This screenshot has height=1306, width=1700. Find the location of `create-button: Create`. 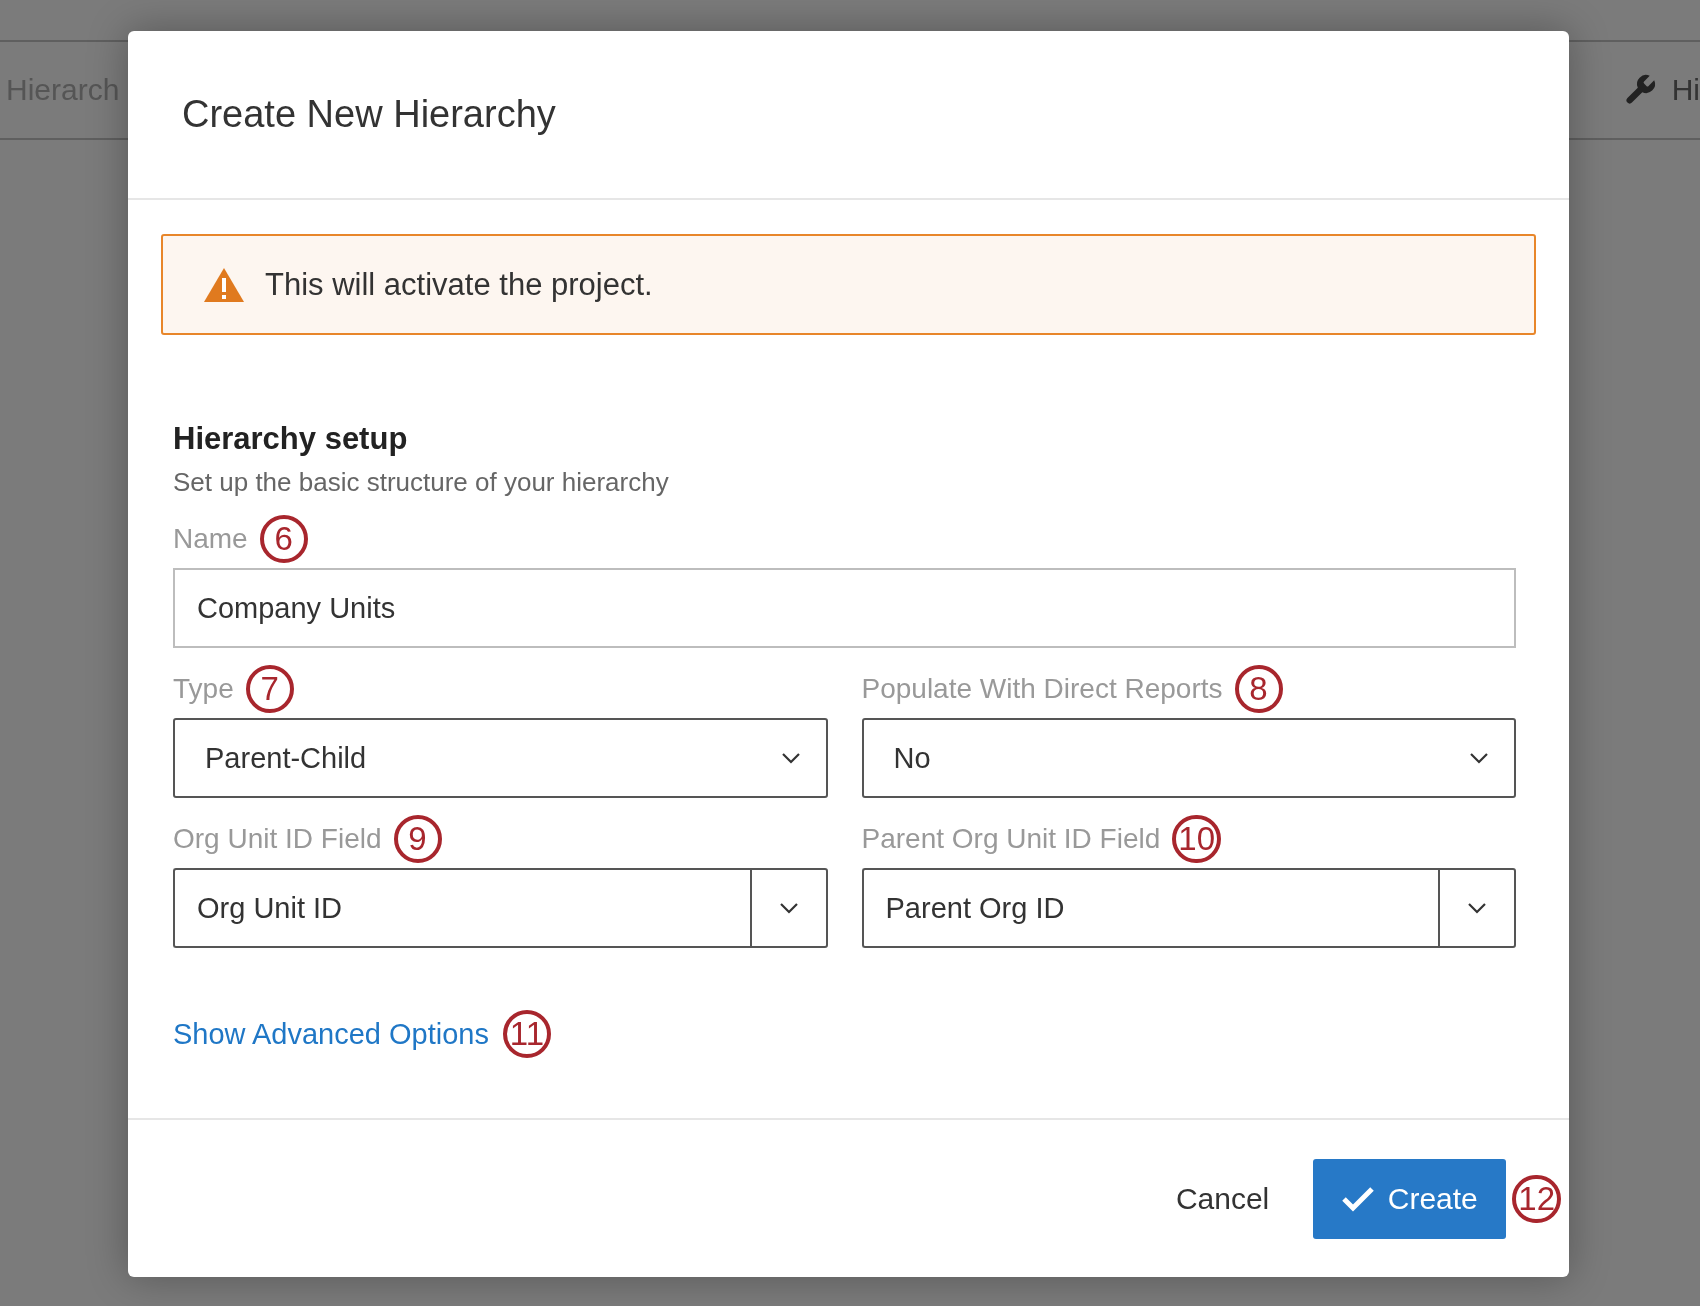

create-button: Create is located at coordinates (1410, 1198).